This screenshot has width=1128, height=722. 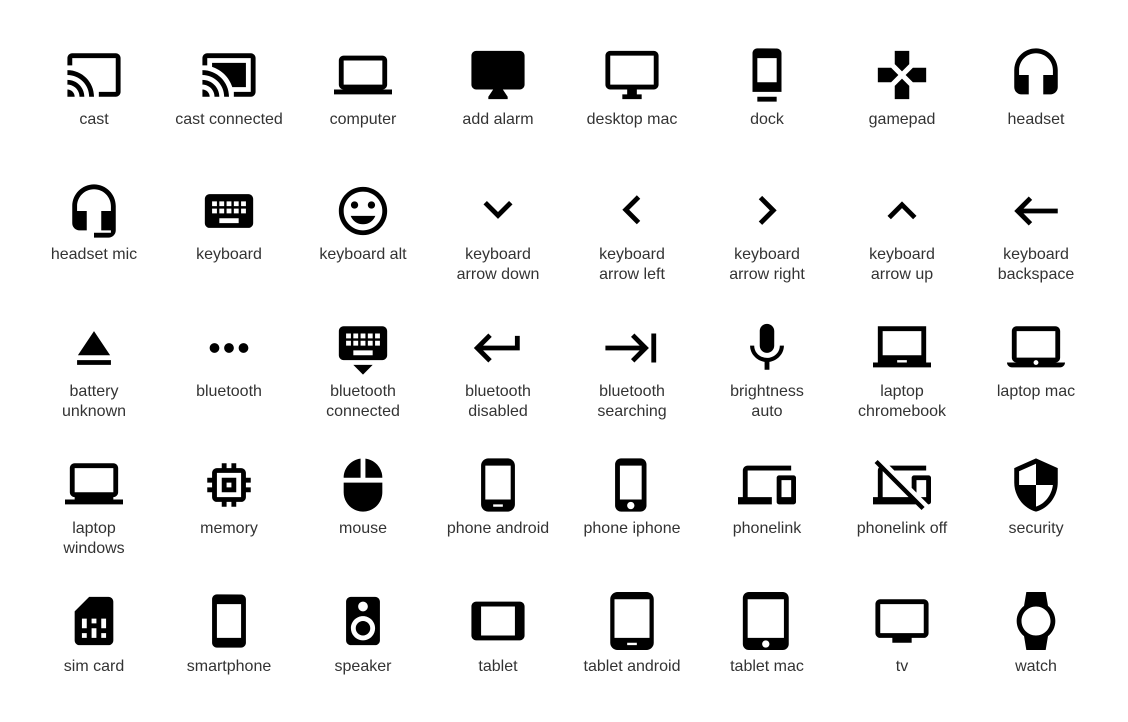 What do you see at coordinates (767, 666) in the screenshot?
I see `icon-label: tablet mac` at bounding box center [767, 666].